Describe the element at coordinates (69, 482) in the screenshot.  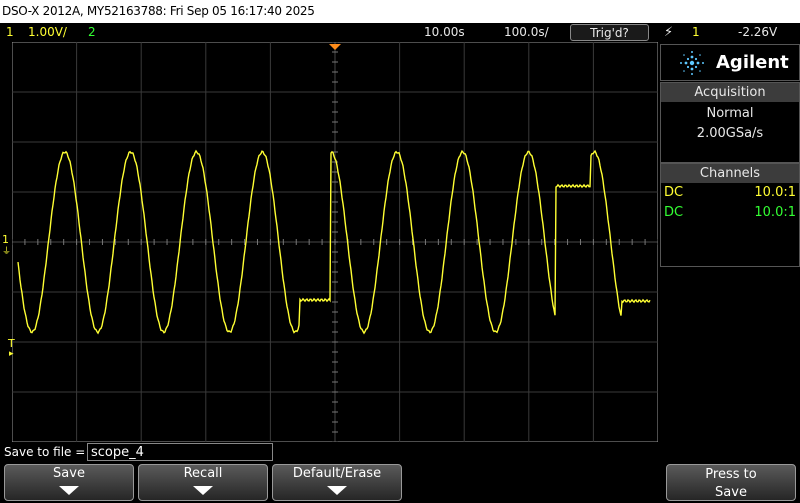
I see `save-softkey: Save` at that location.